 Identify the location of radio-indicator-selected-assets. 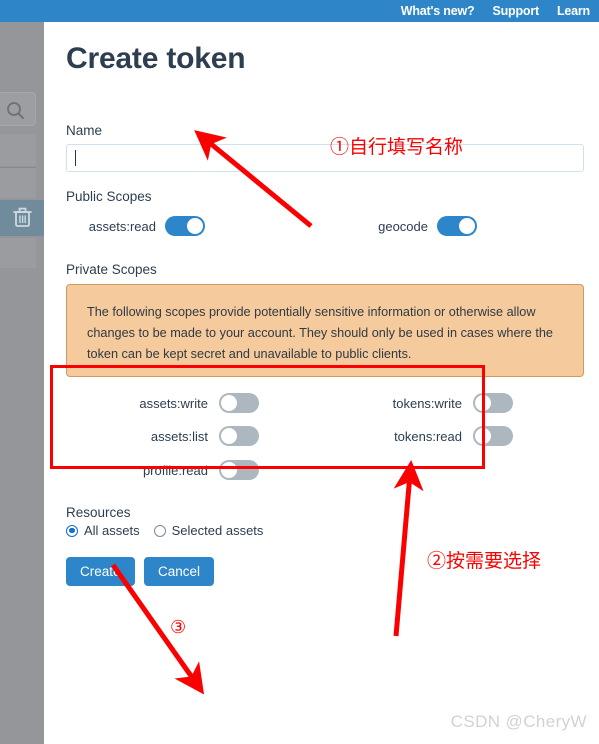
(159, 530).